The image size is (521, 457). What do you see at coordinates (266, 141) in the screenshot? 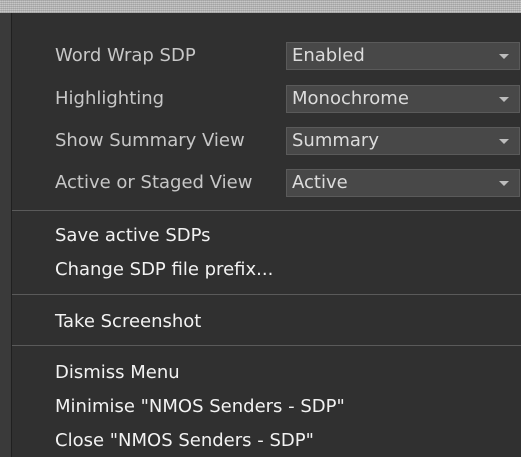
I see `option-row-summary-view: Show Summary View Summary` at bounding box center [266, 141].